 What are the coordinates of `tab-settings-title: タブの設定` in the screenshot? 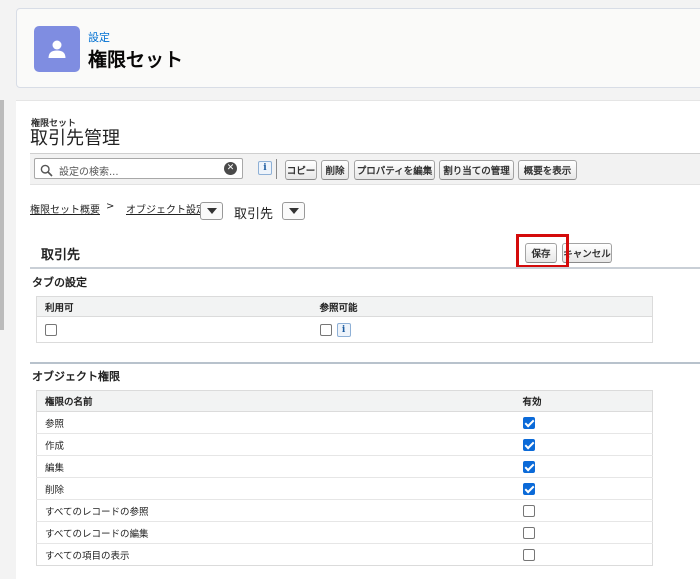 It's located at (59, 282).